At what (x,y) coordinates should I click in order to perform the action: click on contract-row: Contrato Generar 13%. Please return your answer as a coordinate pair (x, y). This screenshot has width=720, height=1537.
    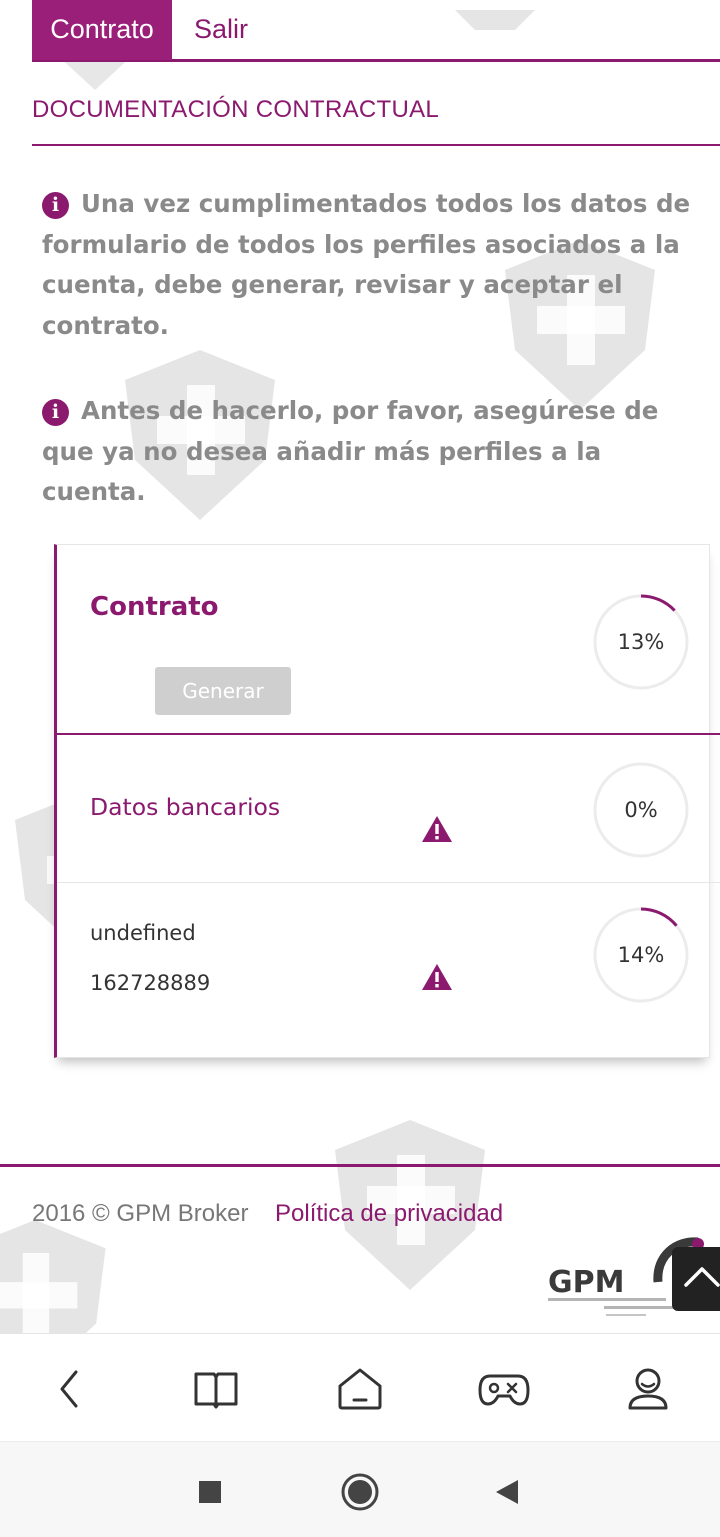
    Looking at the image, I should click on (388, 640).